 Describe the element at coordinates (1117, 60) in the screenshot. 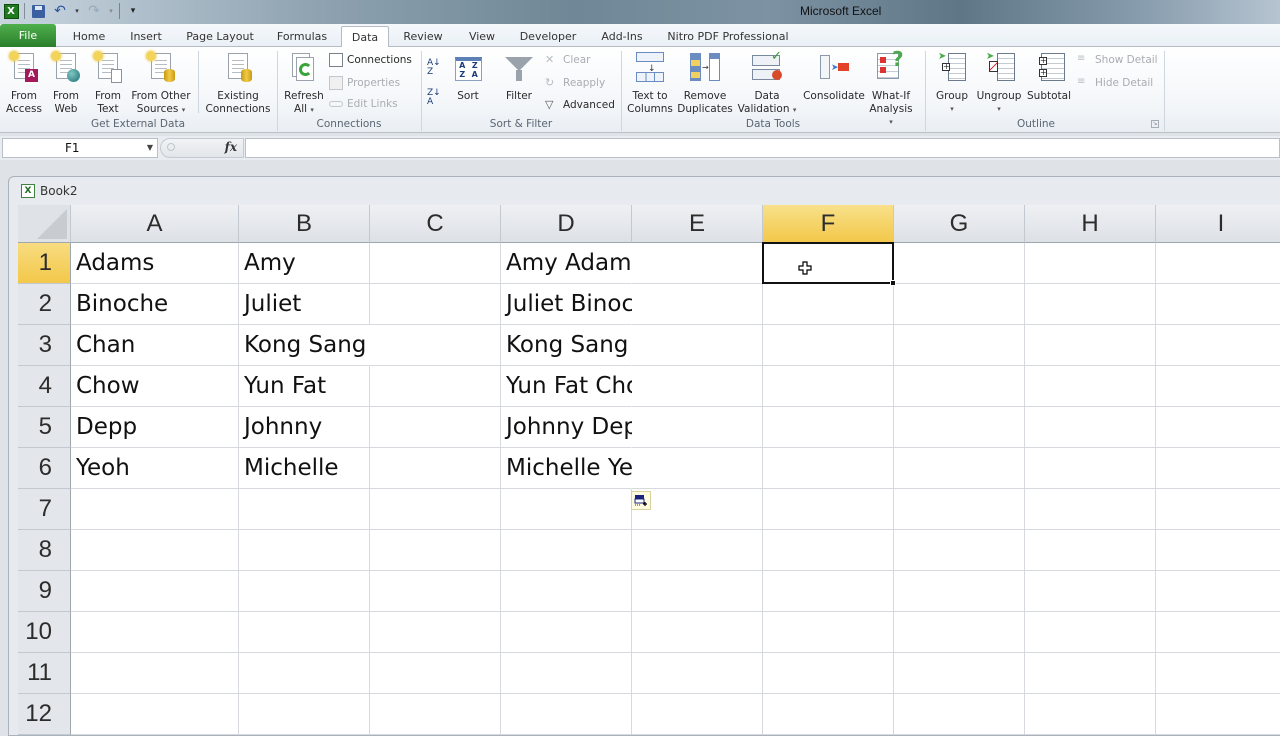

I see `show-detail-button: ≡ Show Detail` at that location.